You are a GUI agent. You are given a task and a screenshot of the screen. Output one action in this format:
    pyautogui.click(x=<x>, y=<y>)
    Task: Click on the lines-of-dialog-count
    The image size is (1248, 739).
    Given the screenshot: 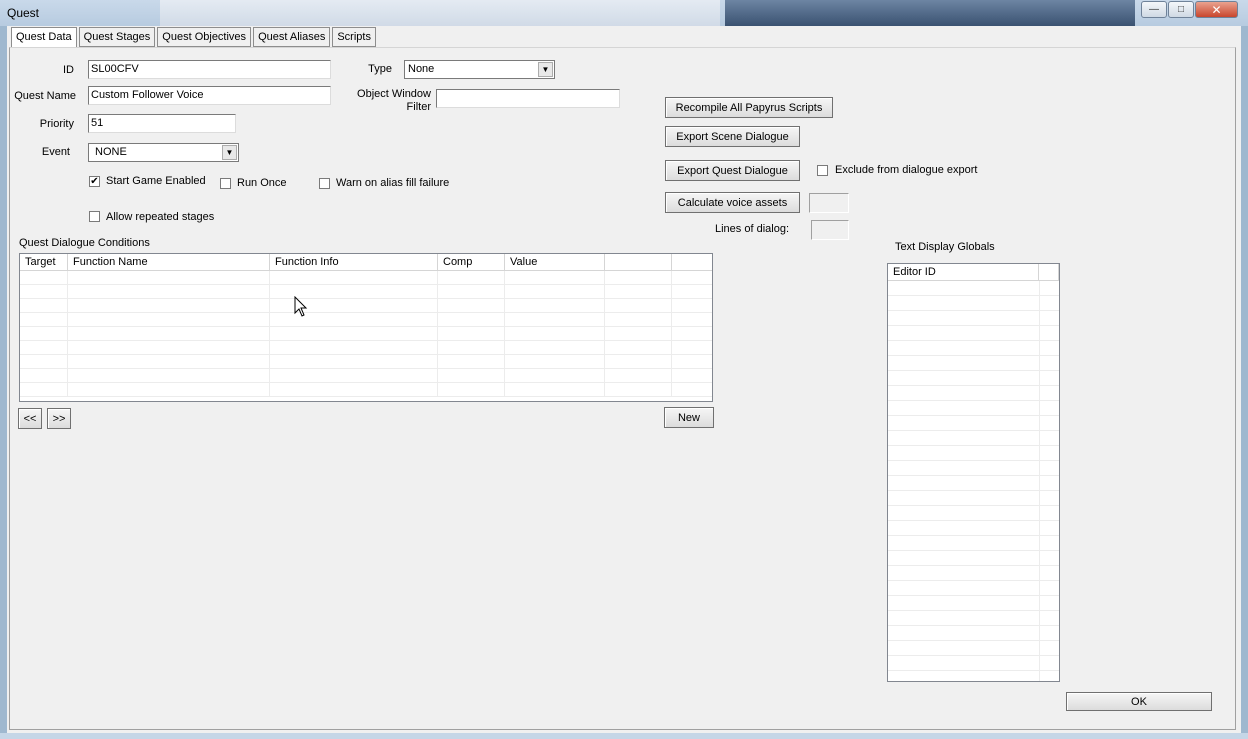 What is the action you would take?
    pyautogui.click(x=830, y=230)
    